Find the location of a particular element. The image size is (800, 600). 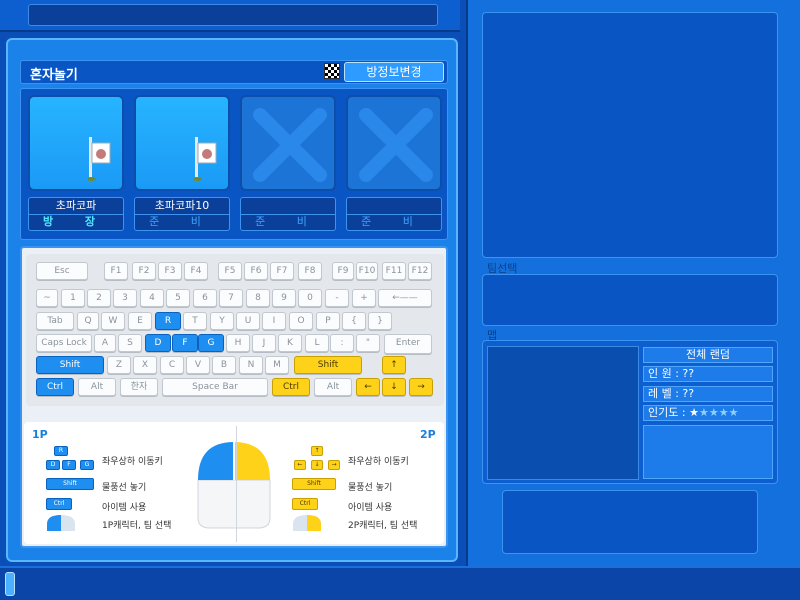

slot-3-status: 준 비 is located at coordinates (288, 223).